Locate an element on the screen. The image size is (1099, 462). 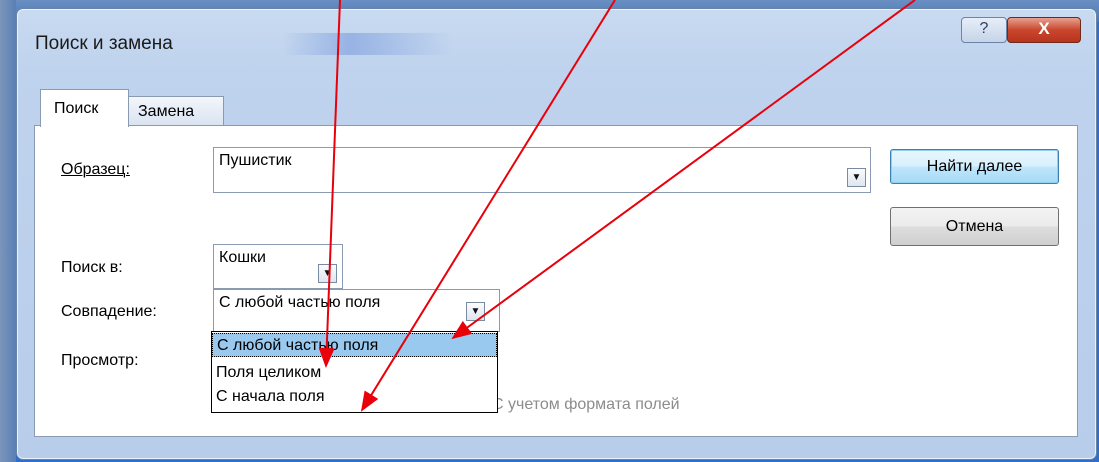
pattern-value: Пушистик is located at coordinates (255, 160).